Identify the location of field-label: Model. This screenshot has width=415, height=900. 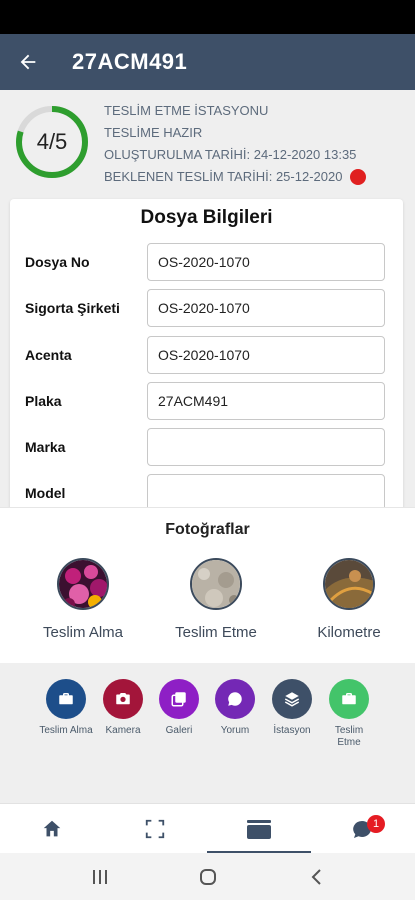
(45, 493).